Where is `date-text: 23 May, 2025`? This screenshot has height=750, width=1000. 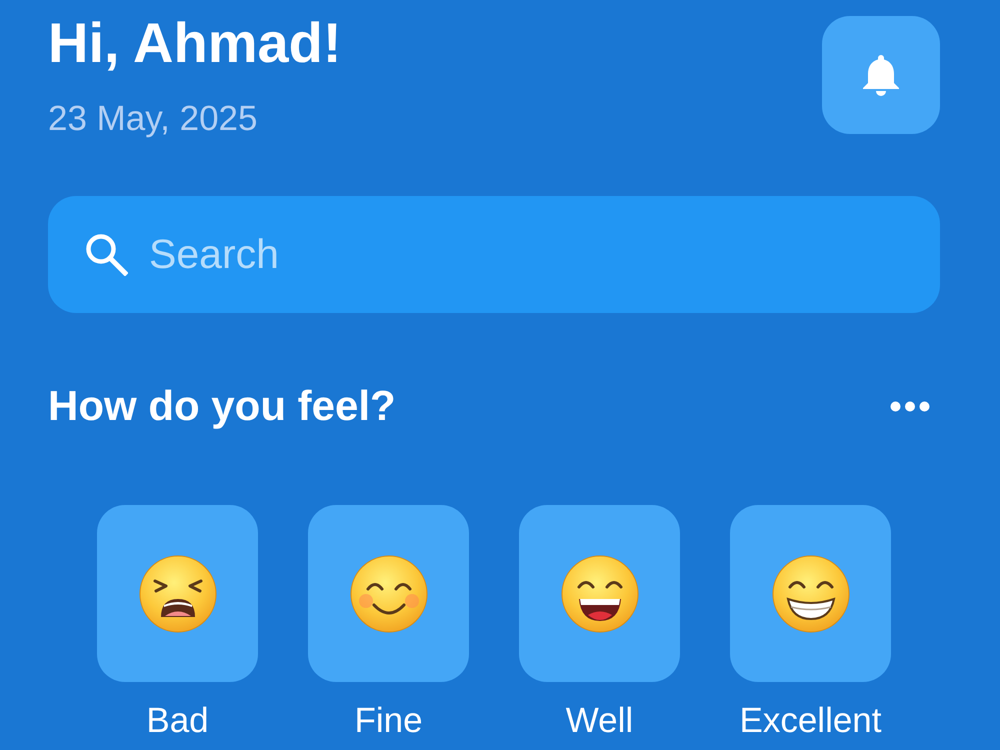 date-text: 23 May, 2025 is located at coordinates (153, 119).